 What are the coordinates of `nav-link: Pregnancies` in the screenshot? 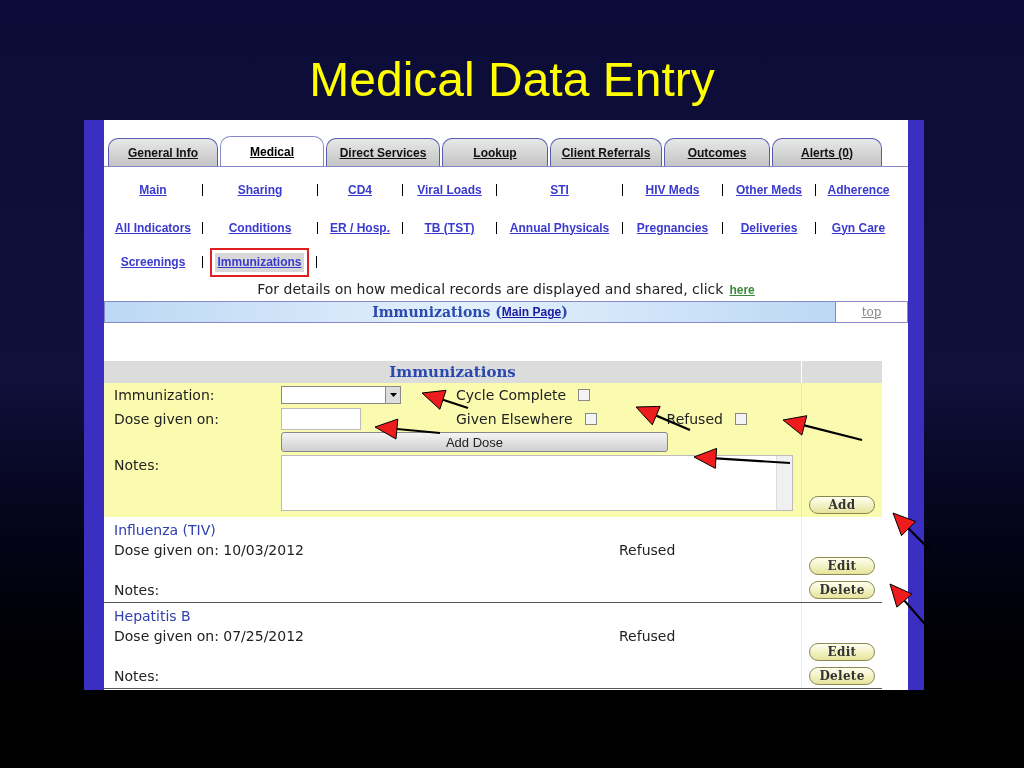 It's located at (672, 228).